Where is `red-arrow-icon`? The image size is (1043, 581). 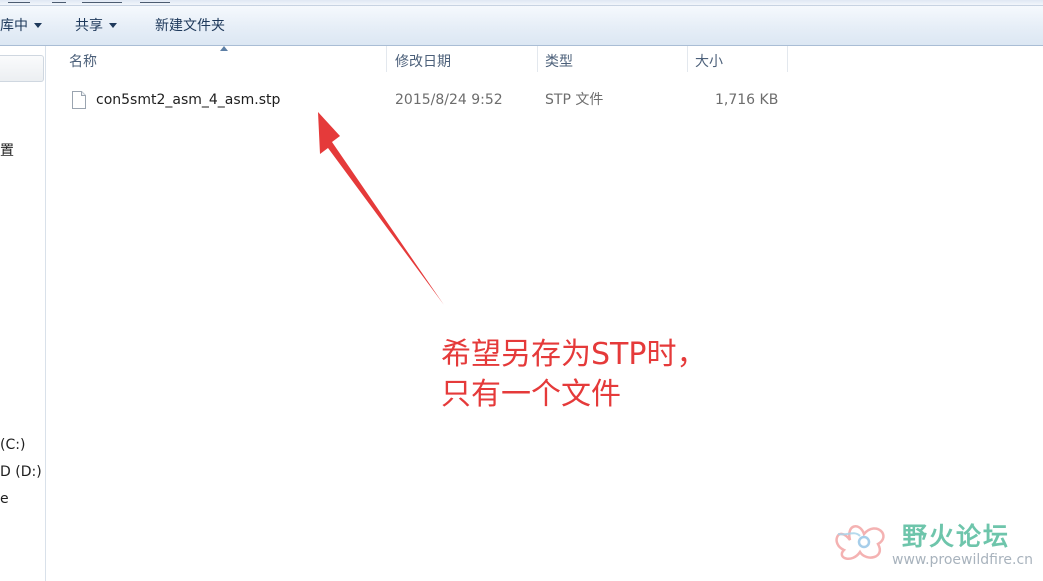 red-arrow-icon is located at coordinates (381, 208).